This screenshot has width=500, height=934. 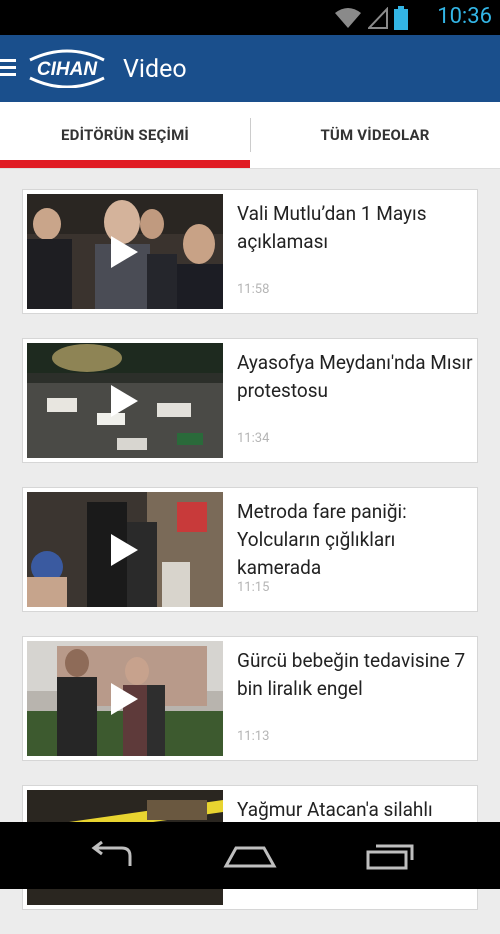 I want to click on tab-label: EDİTÖRÜN SEÇİMİ, so click(x=125, y=135).